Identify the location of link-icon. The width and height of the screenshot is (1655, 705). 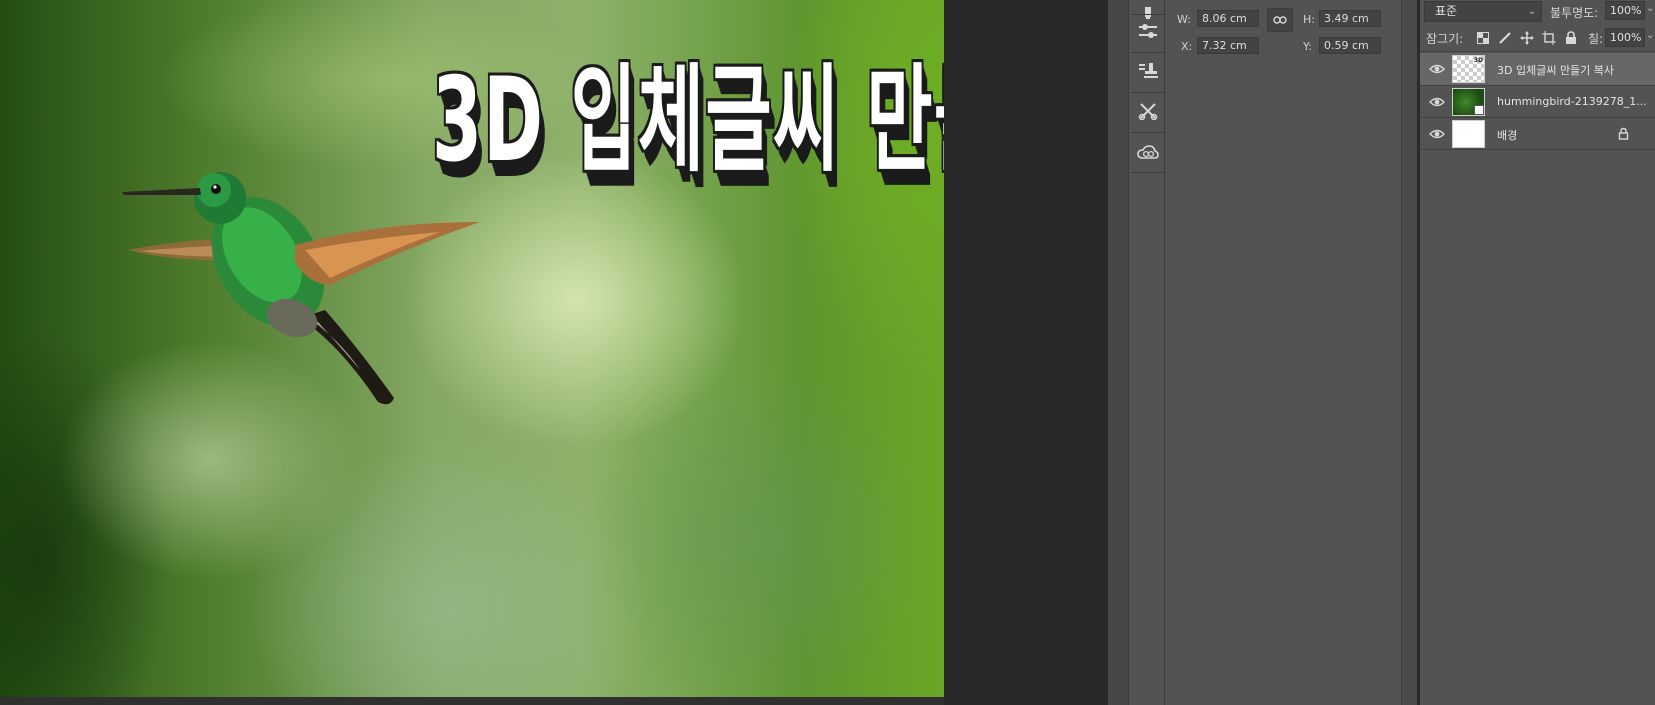
(1280, 20).